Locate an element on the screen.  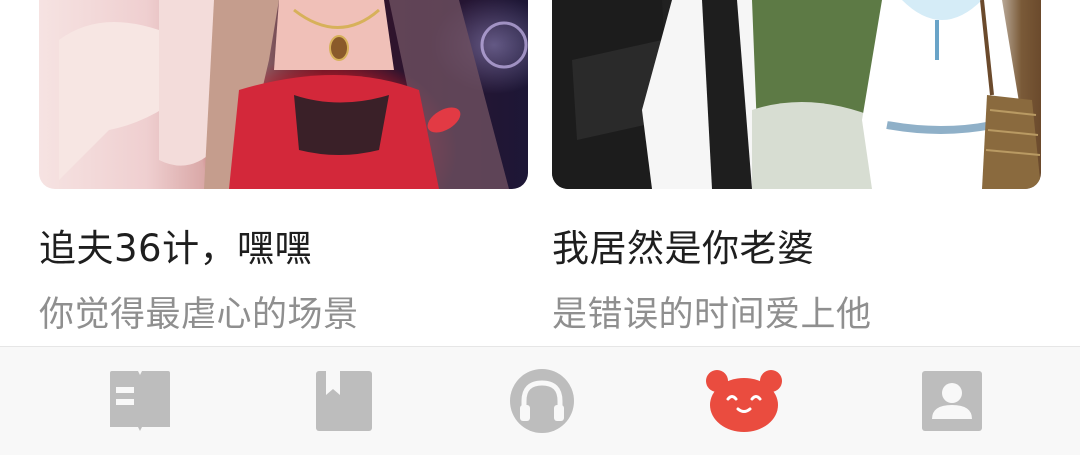
tab-profile is located at coordinates (952, 409).